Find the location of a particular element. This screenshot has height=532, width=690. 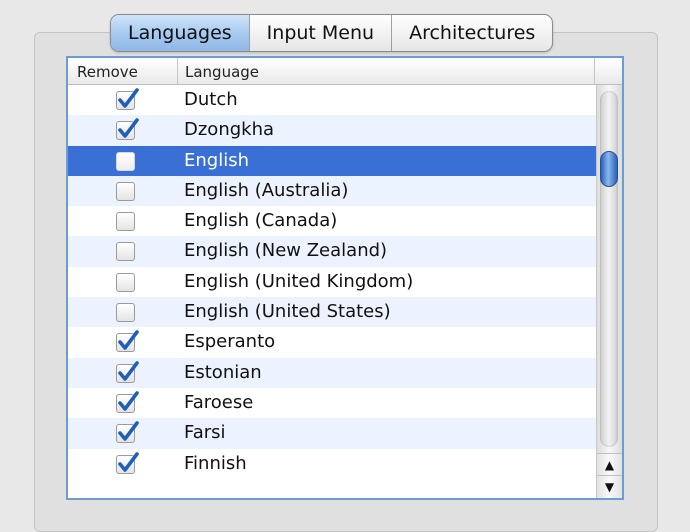

table-row: English (Australia) is located at coordinates (332, 191).